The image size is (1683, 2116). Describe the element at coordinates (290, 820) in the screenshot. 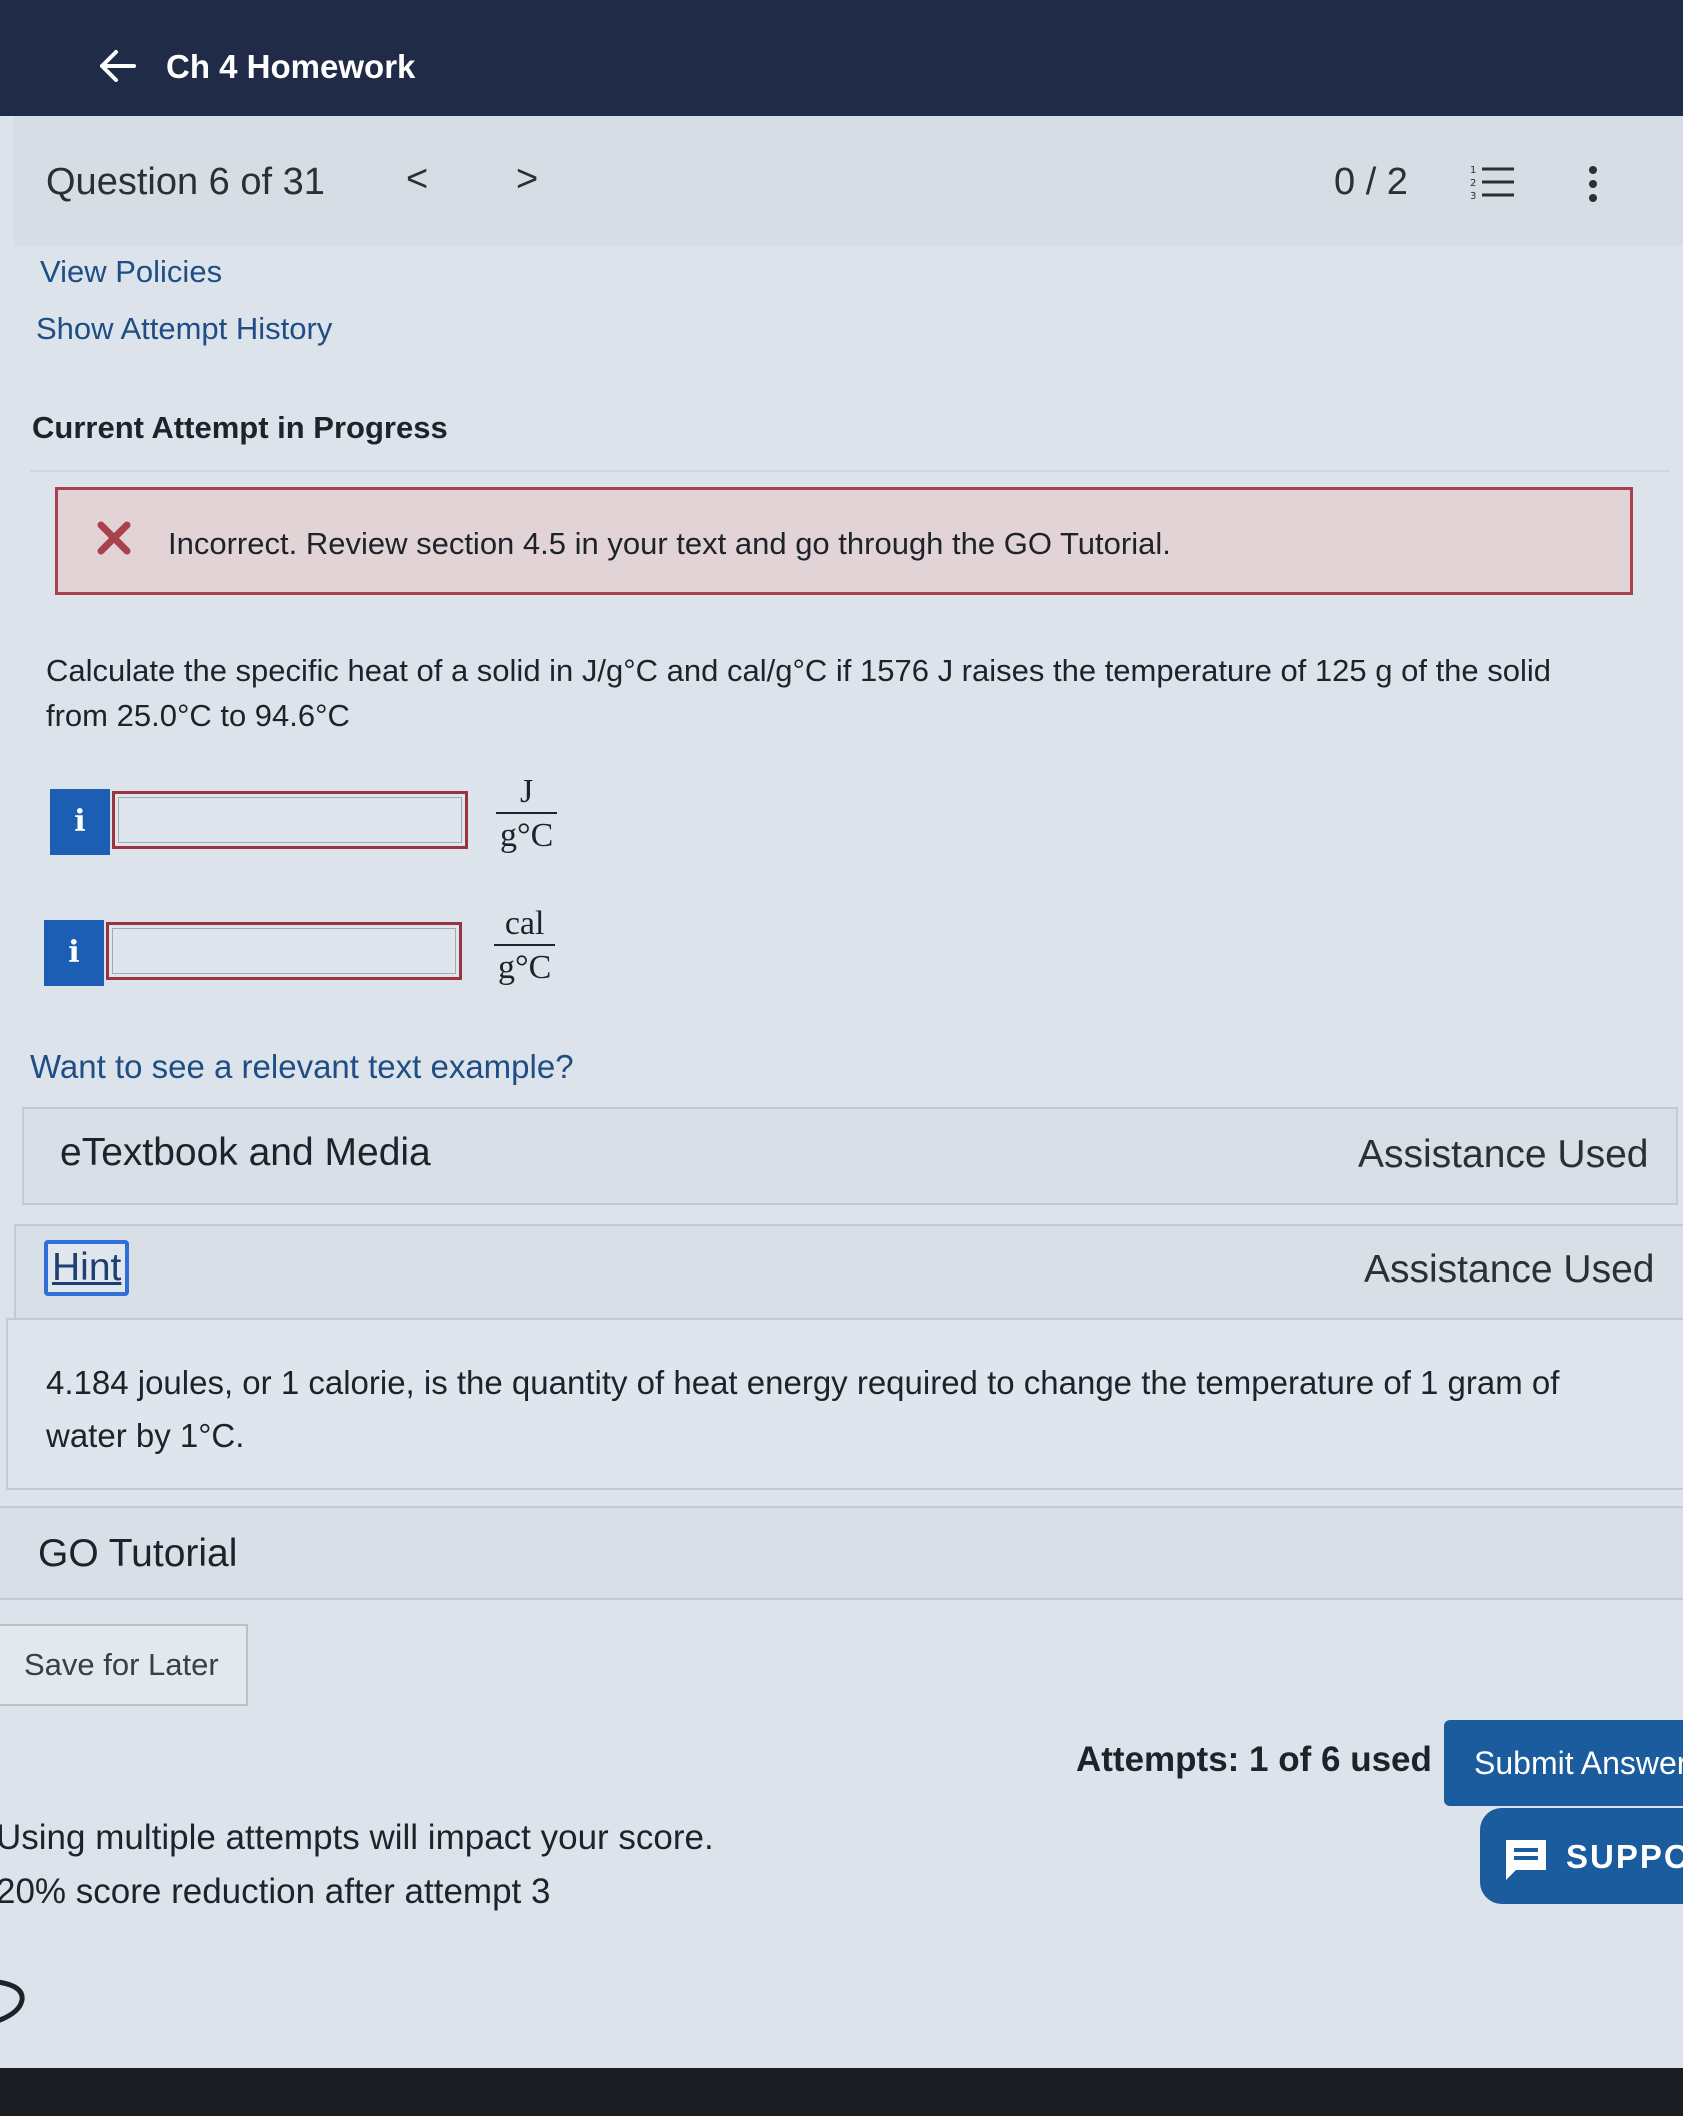

I see `specific-heat-joules-input` at that location.